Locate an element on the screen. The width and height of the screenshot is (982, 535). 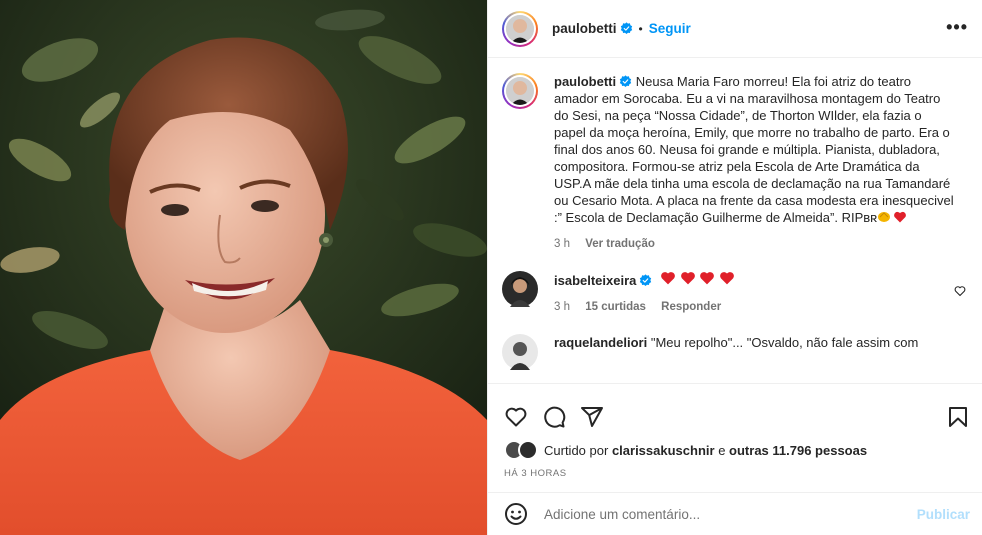
caption-username: paulobetti is located at coordinates (585, 81).